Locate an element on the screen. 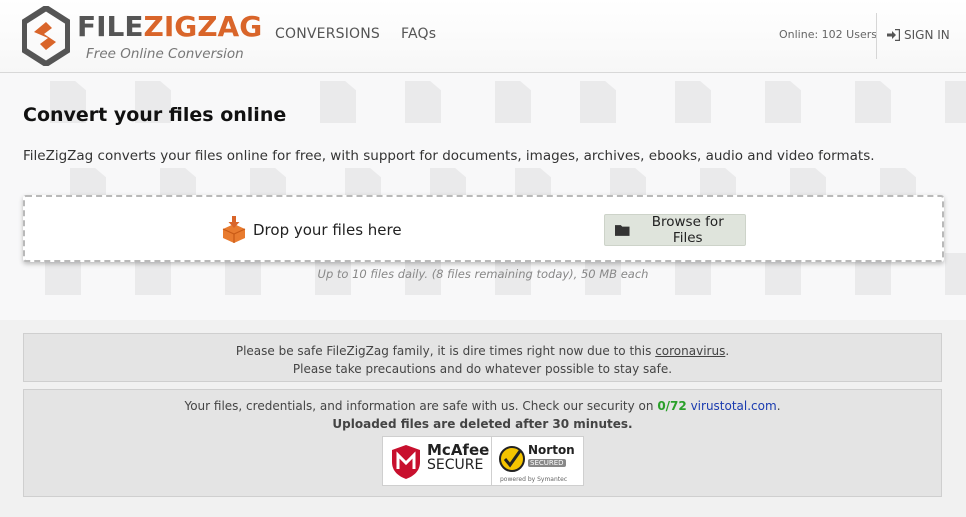 The width and height of the screenshot is (966, 517). download-box-icon is located at coordinates (234, 229).